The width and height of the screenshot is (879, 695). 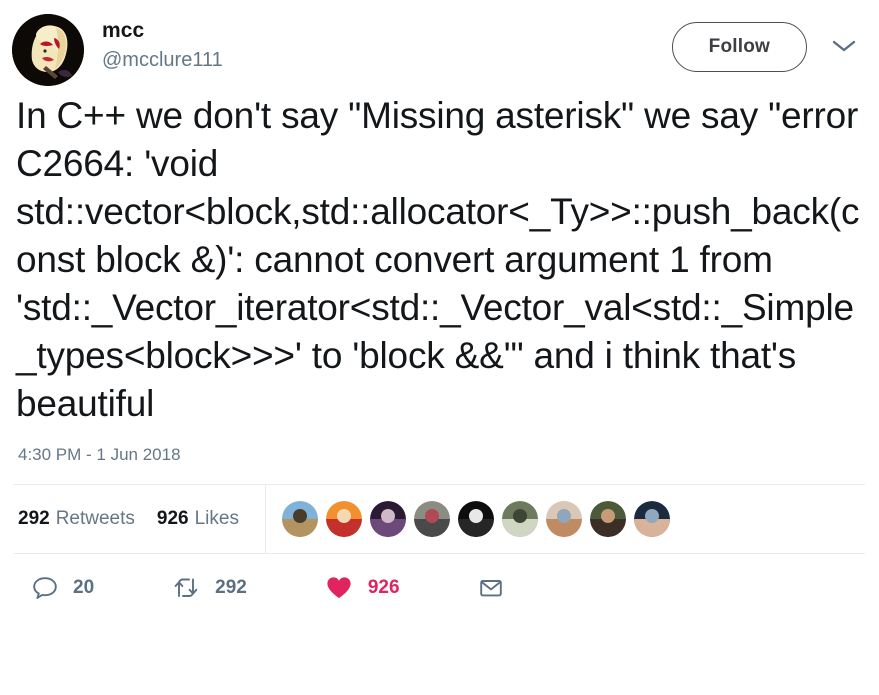 I want to click on retweets-label: Retweets, so click(x=95, y=518).